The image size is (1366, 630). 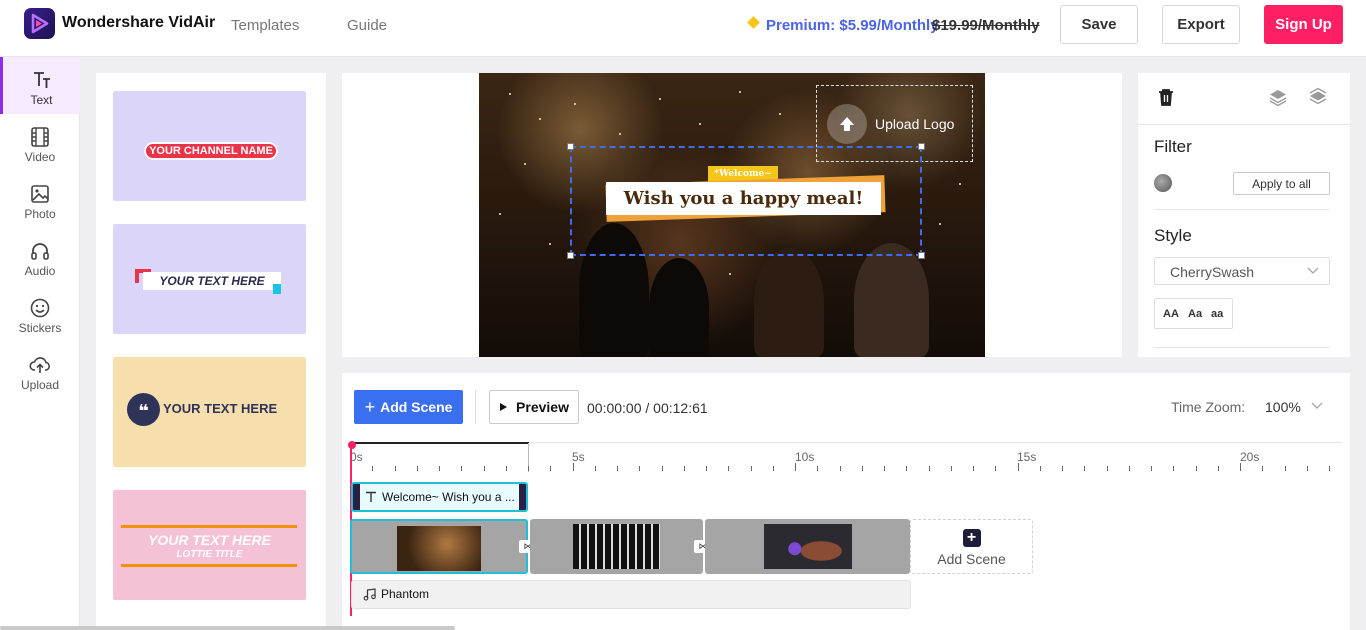 What do you see at coordinates (139, 22) in the screenshot?
I see `app-name: Wondershare VidAir` at bounding box center [139, 22].